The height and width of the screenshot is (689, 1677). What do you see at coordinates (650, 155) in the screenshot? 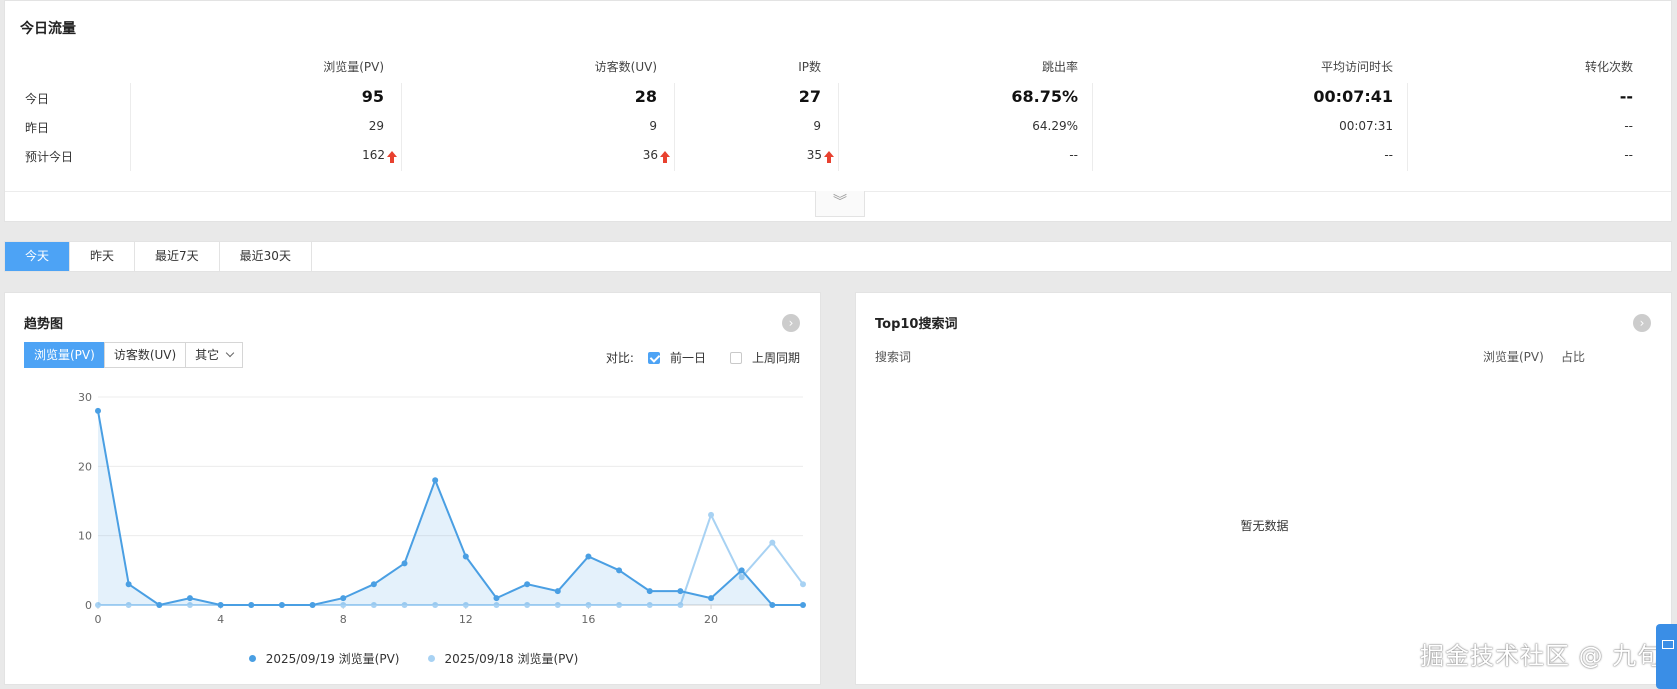
I see `stats-value: 36` at bounding box center [650, 155].